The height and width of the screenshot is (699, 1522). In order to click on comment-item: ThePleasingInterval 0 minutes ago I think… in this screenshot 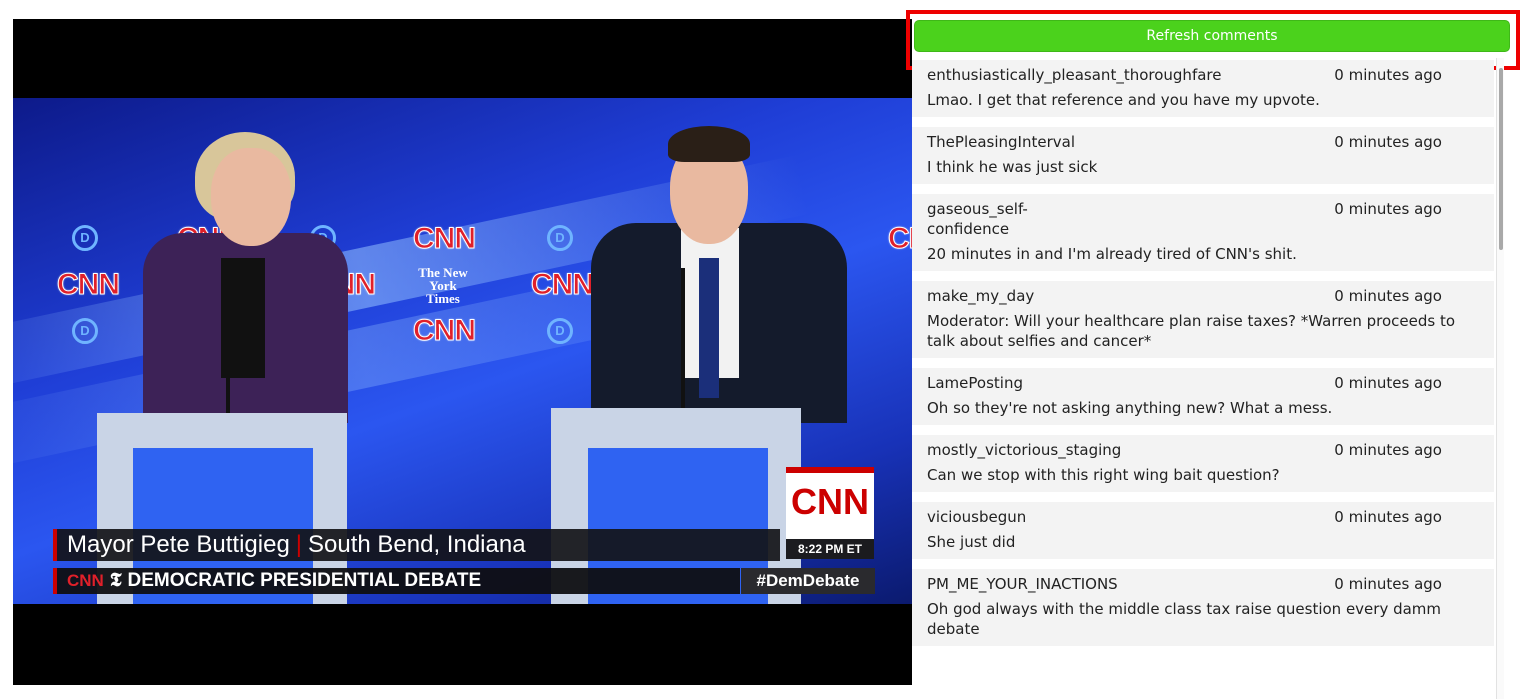, I will do `click(1203, 155)`.